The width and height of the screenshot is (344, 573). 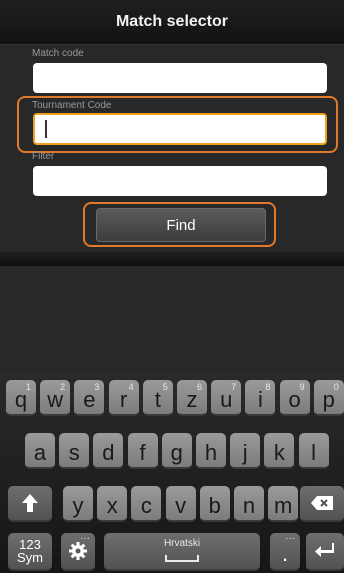 What do you see at coordinates (58, 53) in the screenshot?
I see `match-code-label: Match code` at bounding box center [58, 53].